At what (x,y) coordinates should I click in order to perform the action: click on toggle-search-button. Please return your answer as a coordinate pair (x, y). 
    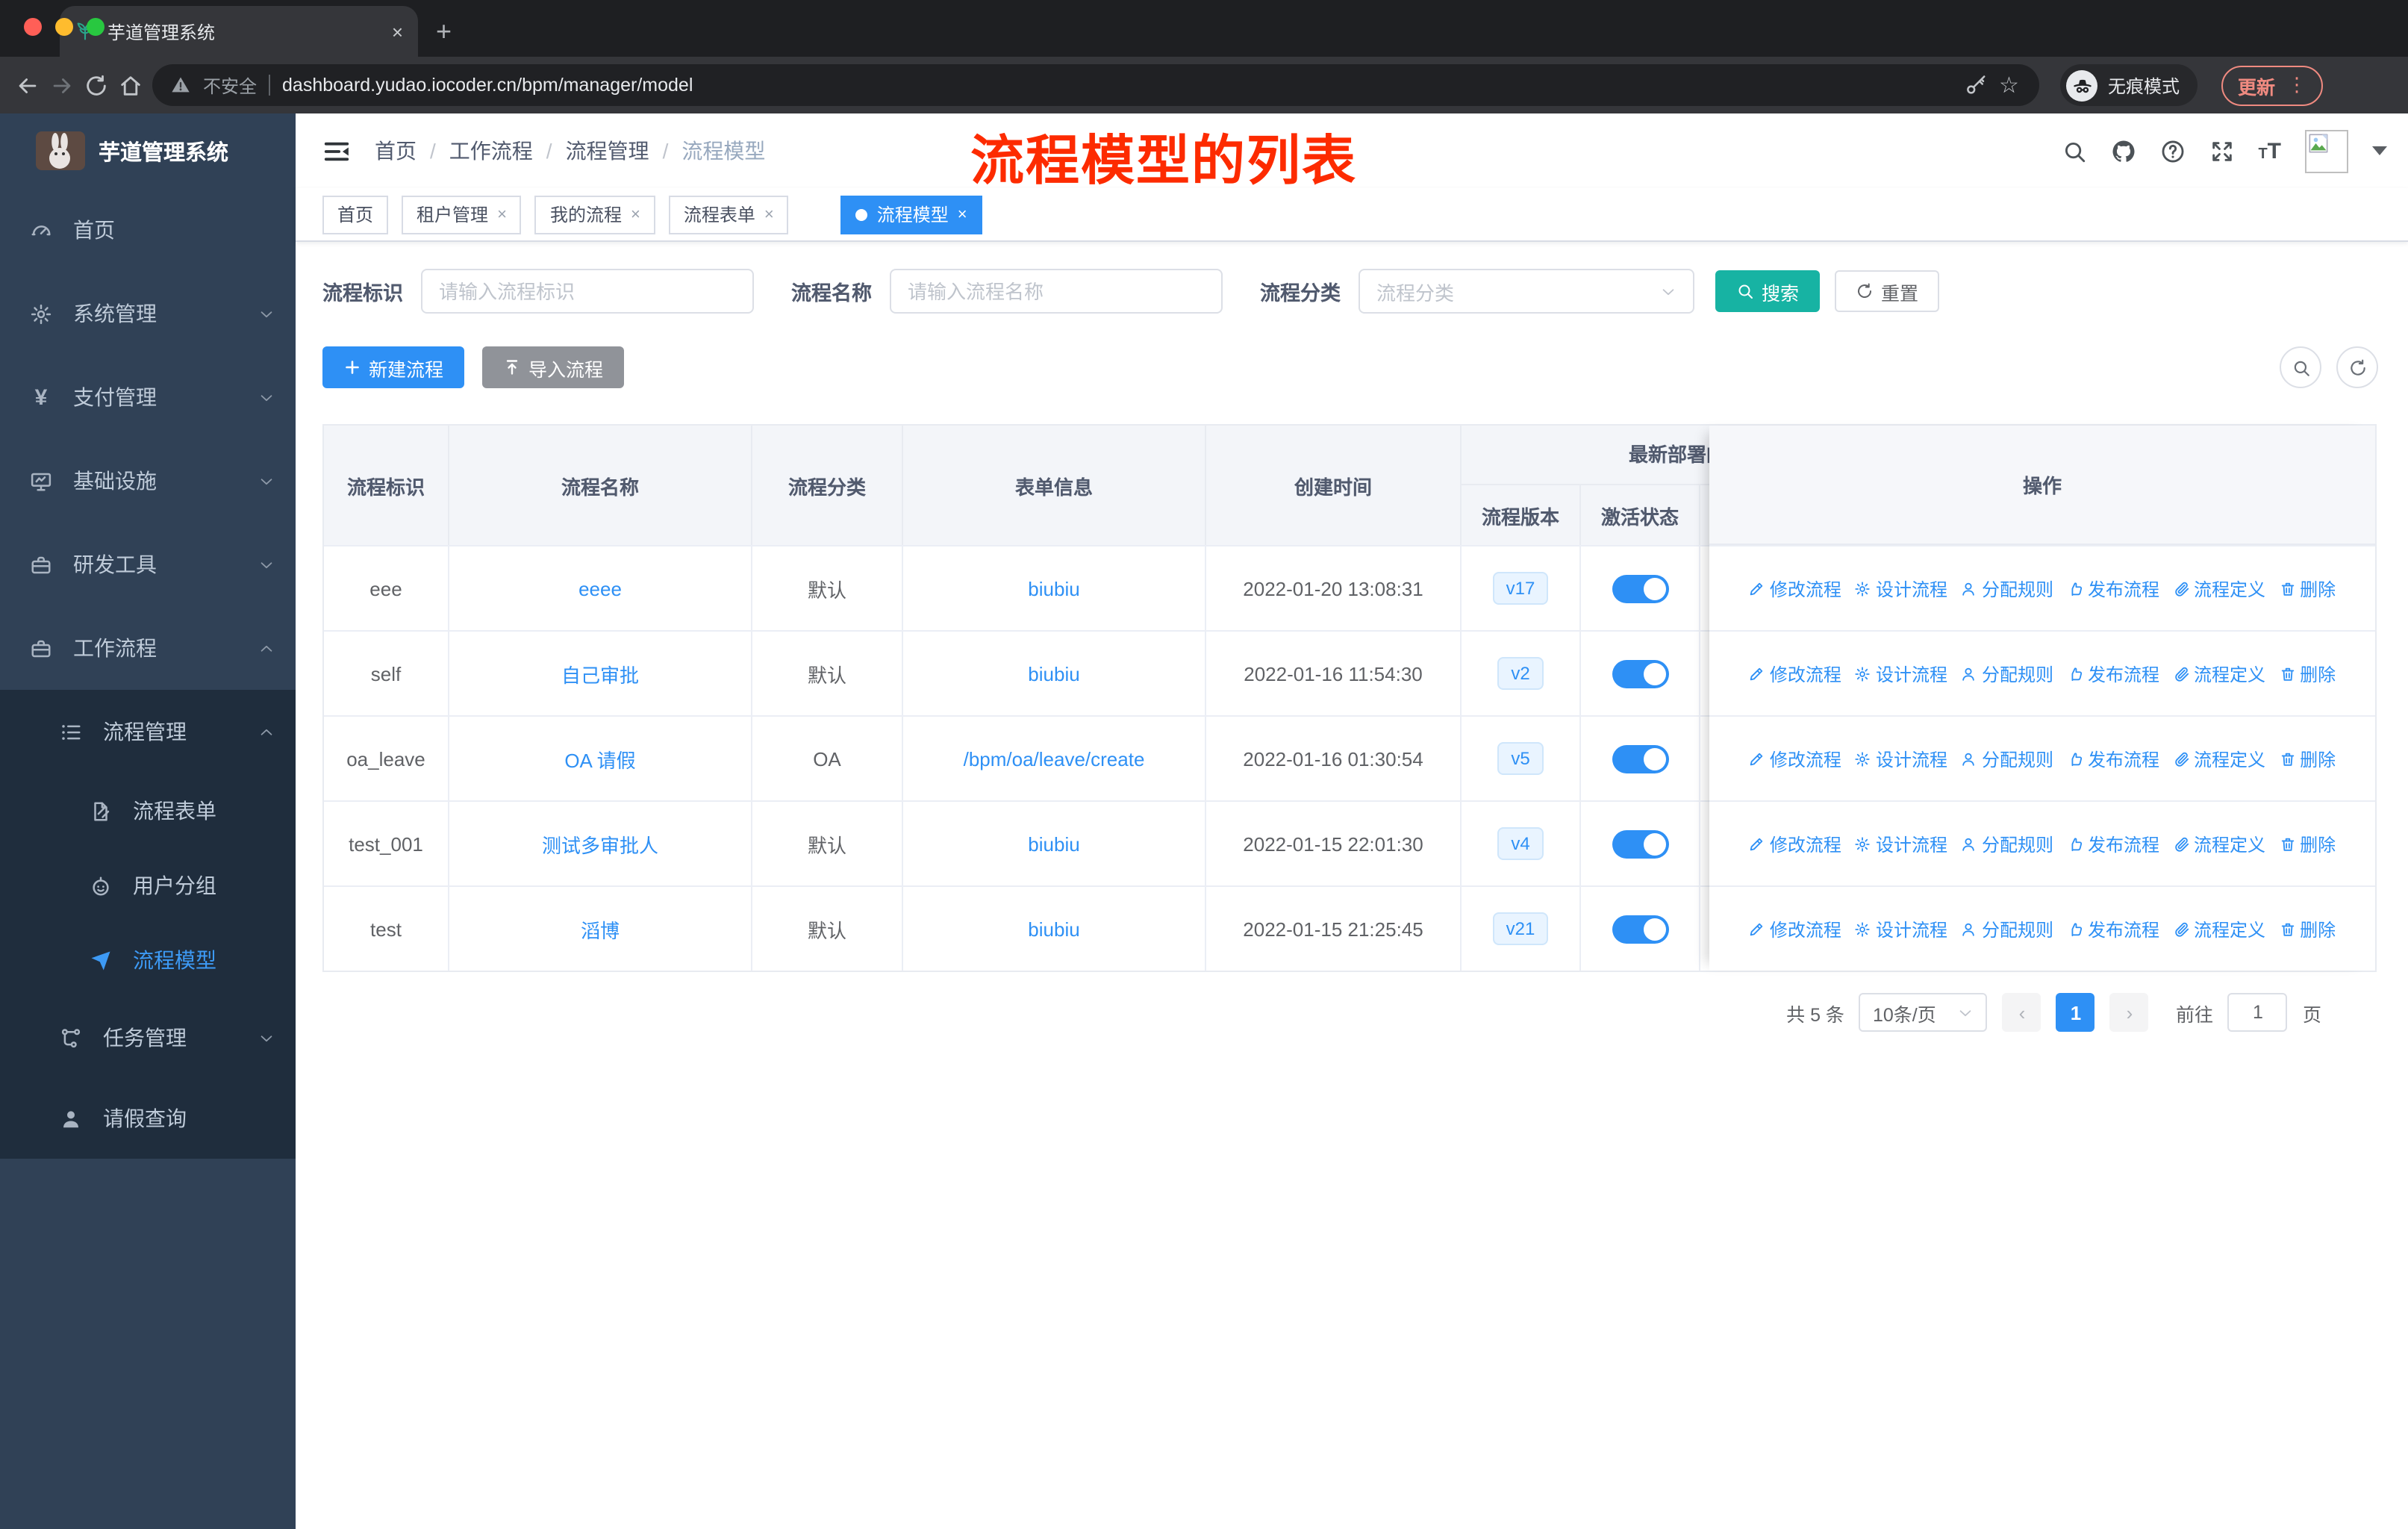
    Looking at the image, I should click on (2300, 367).